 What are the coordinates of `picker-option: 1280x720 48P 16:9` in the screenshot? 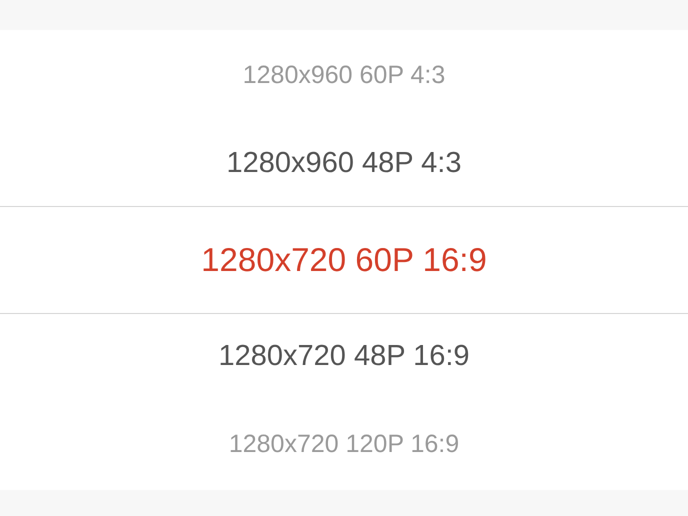 It's located at (344, 356).